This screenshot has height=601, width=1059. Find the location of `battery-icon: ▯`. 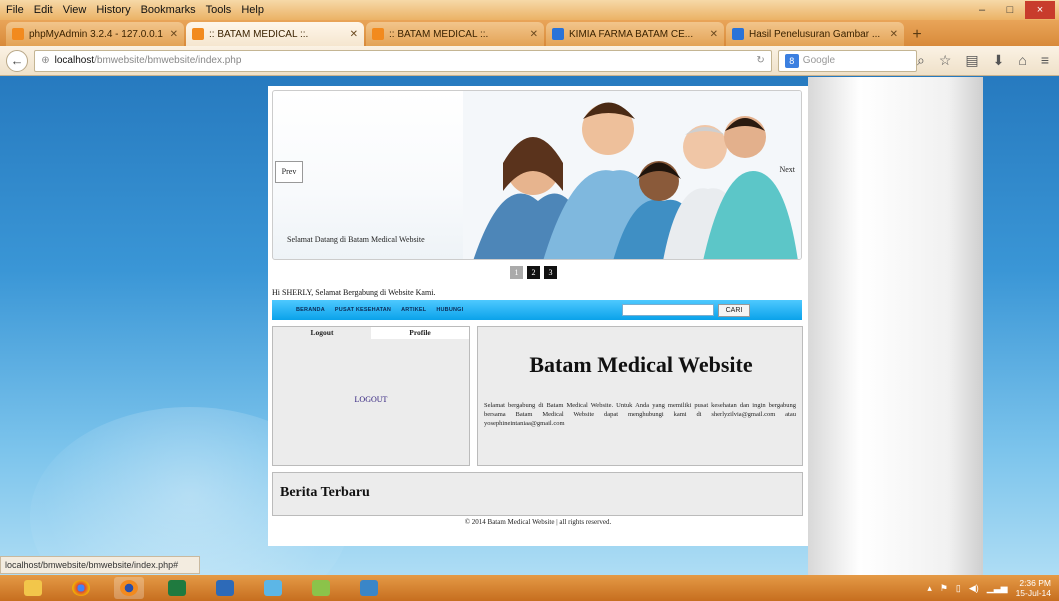

battery-icon: ▯ is located at coordinates (958, 588).